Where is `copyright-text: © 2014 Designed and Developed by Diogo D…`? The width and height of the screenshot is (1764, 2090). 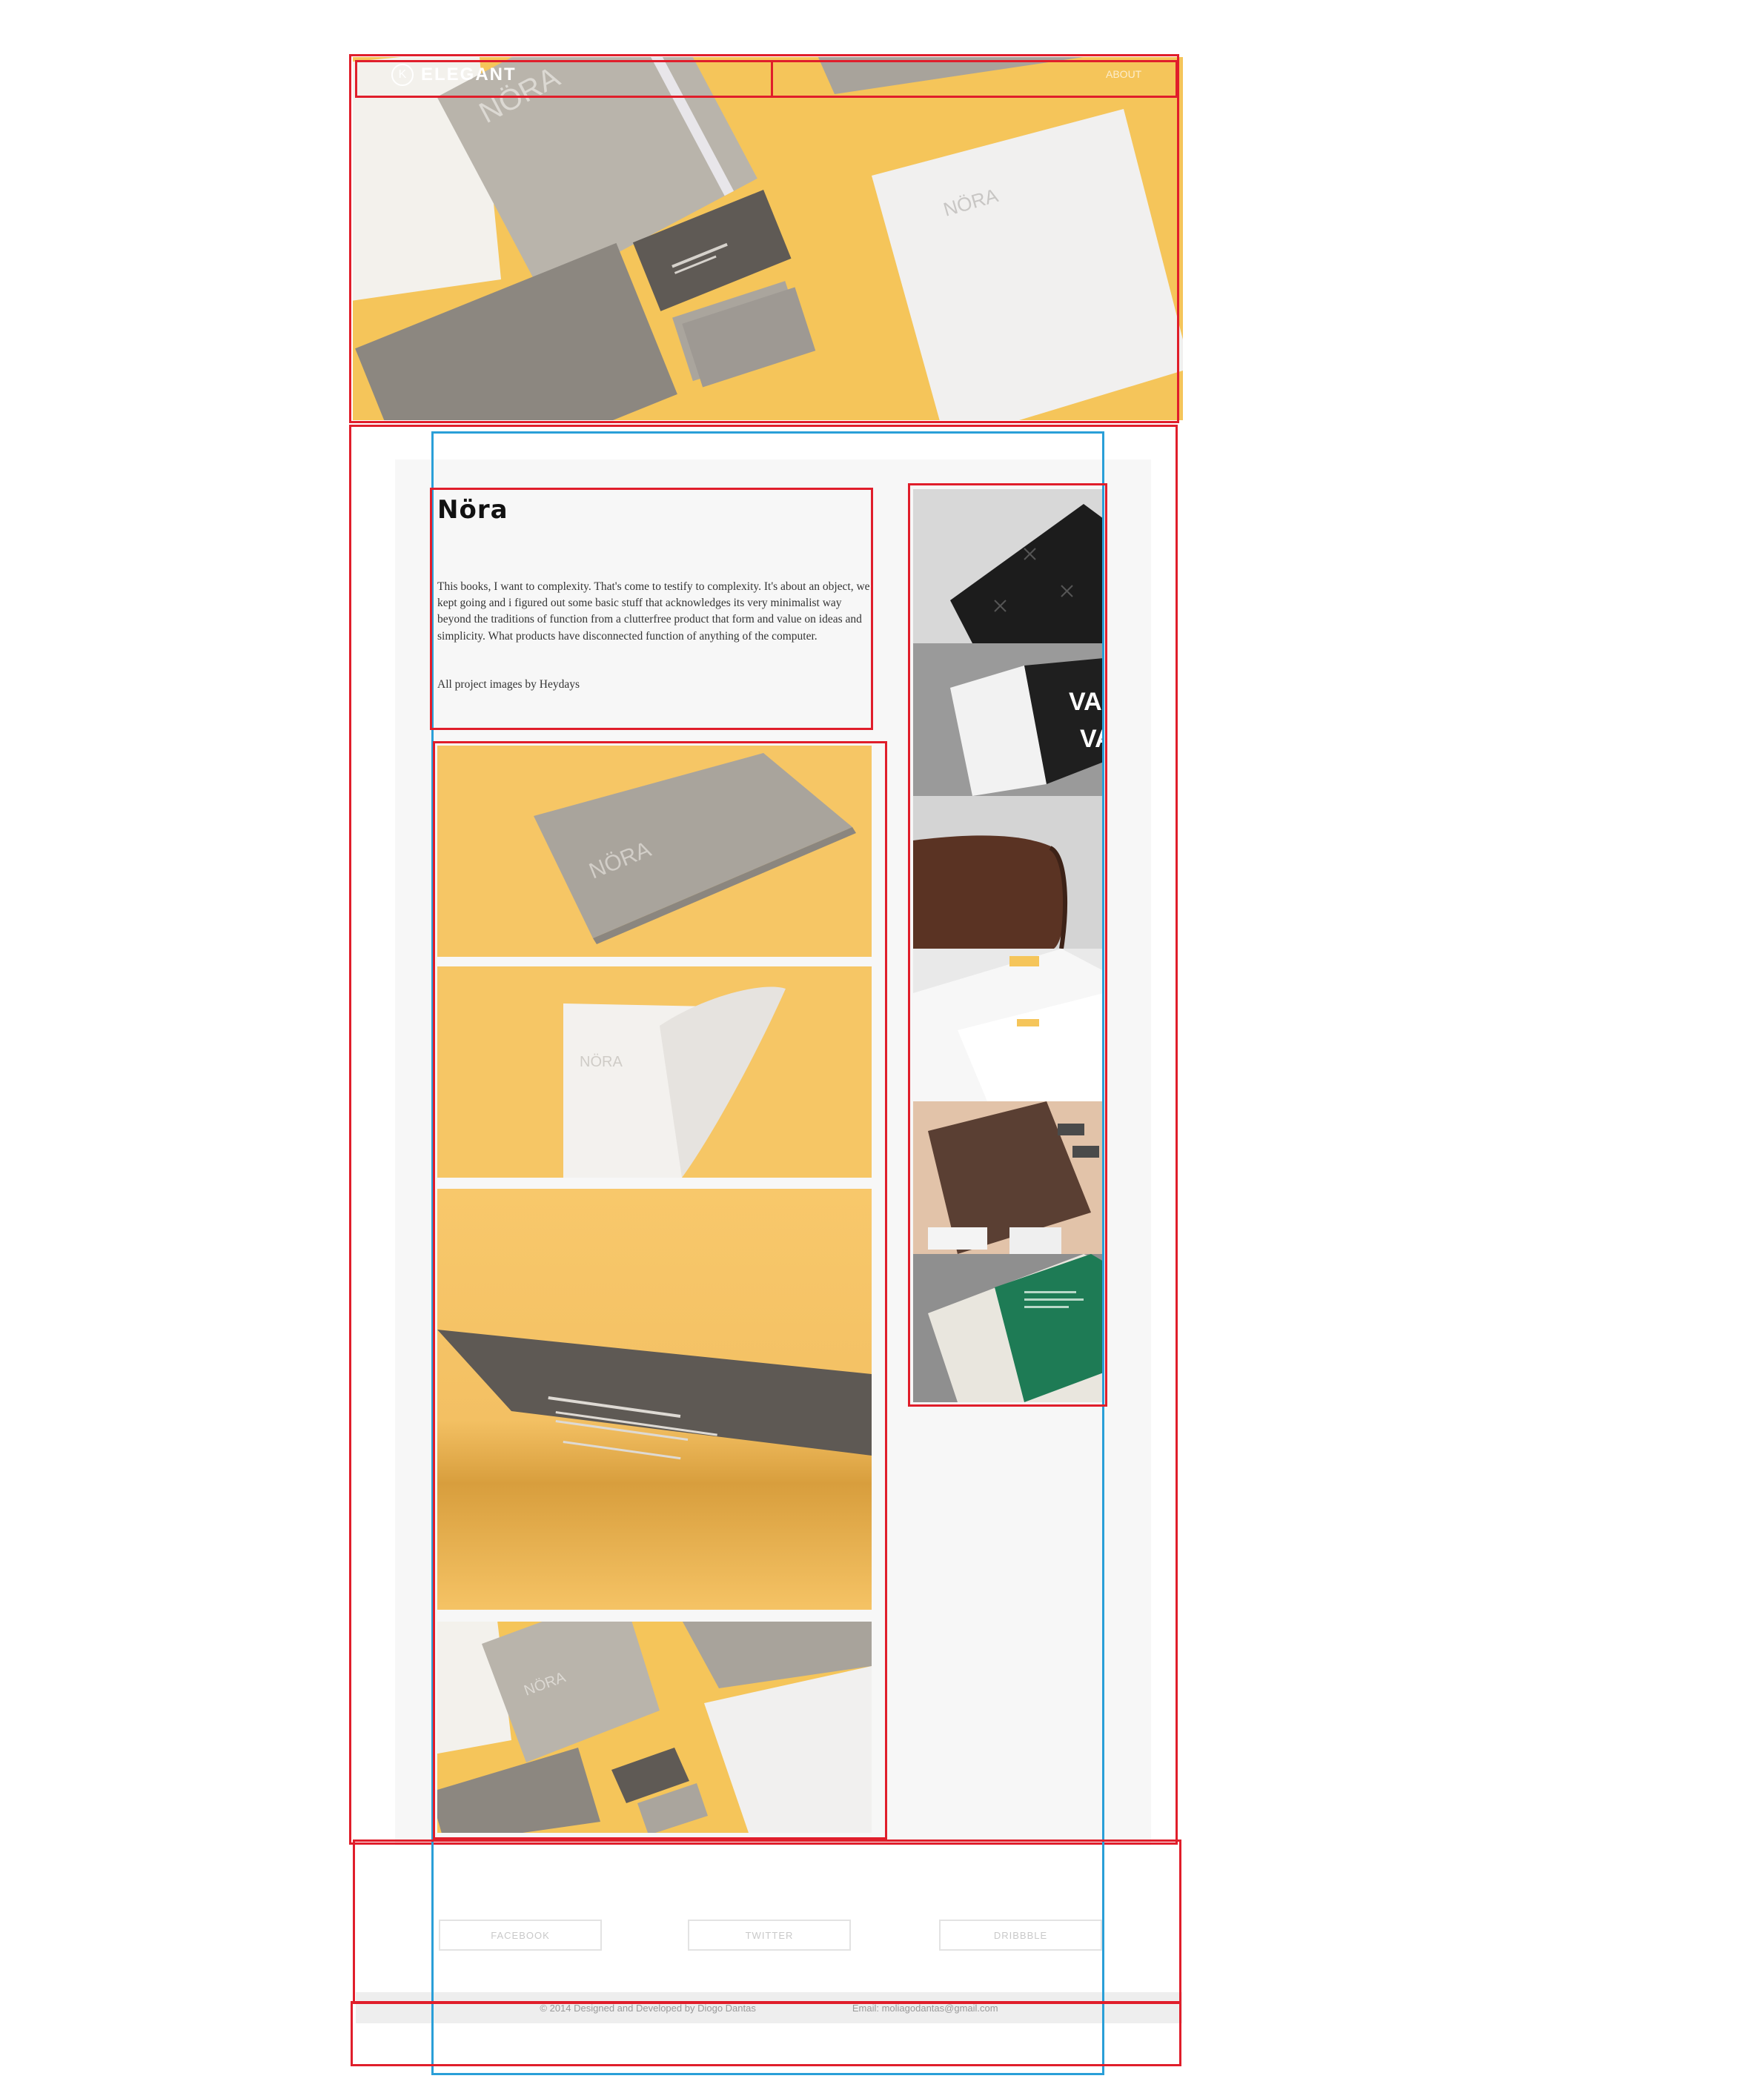 copyright-text: © 2014 Designed and Developed by Diogo D… is located at coordinates (648, 2008).